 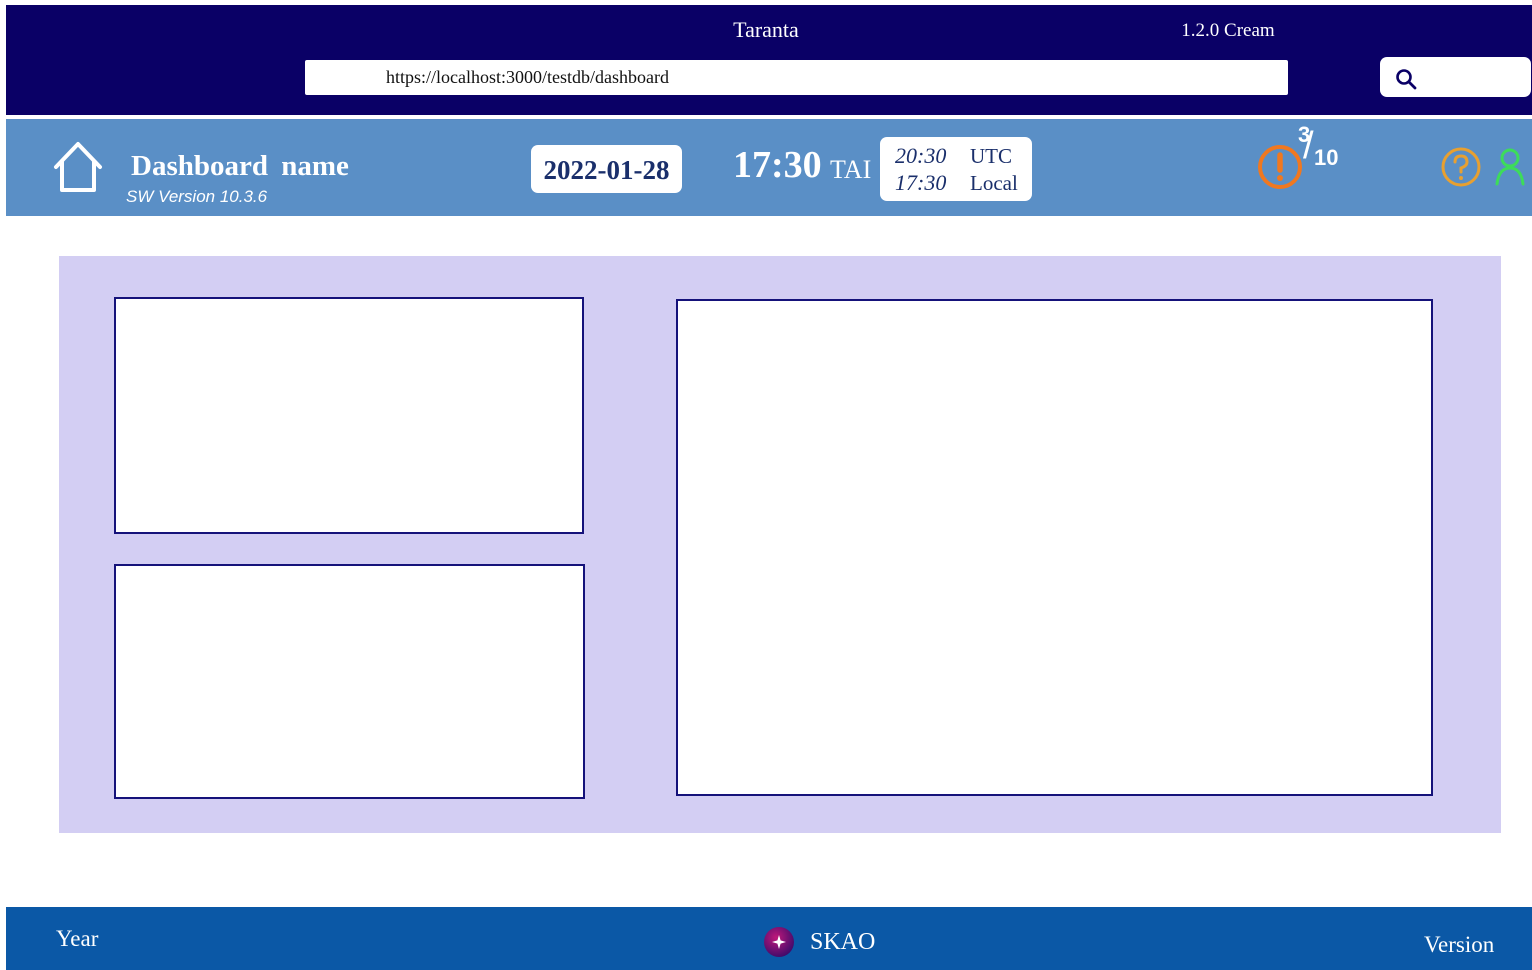 What do you see at coordinates (1326, 157) in the screenshot?
I see `alarm-total: 10` at bounding box center [1326, 157].